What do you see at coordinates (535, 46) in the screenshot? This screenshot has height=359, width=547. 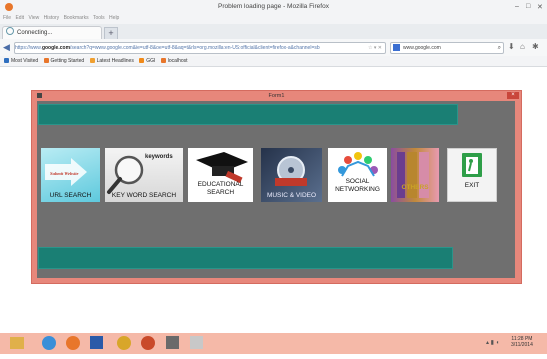 I see `addon-icon: ✱` at bounding box center [535, 46].